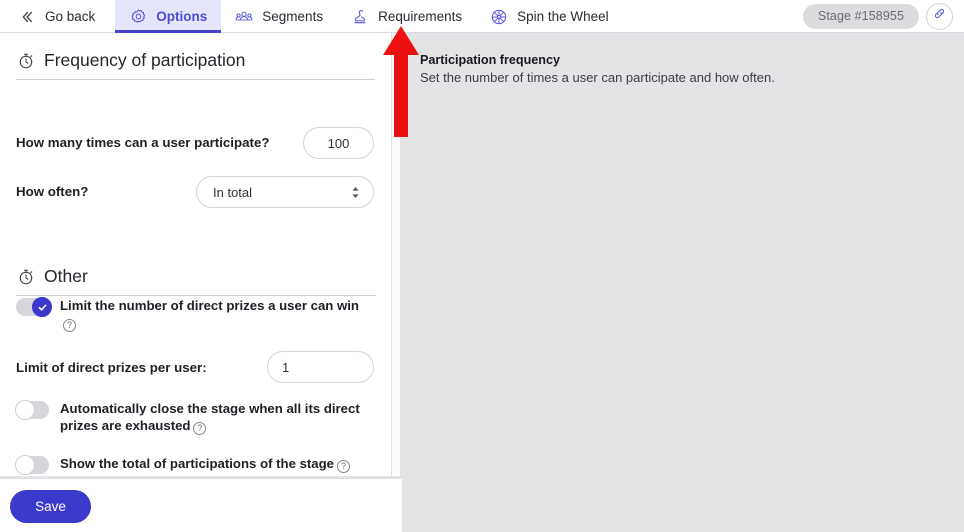  I want to click on gear-icon, so click(138, 17).